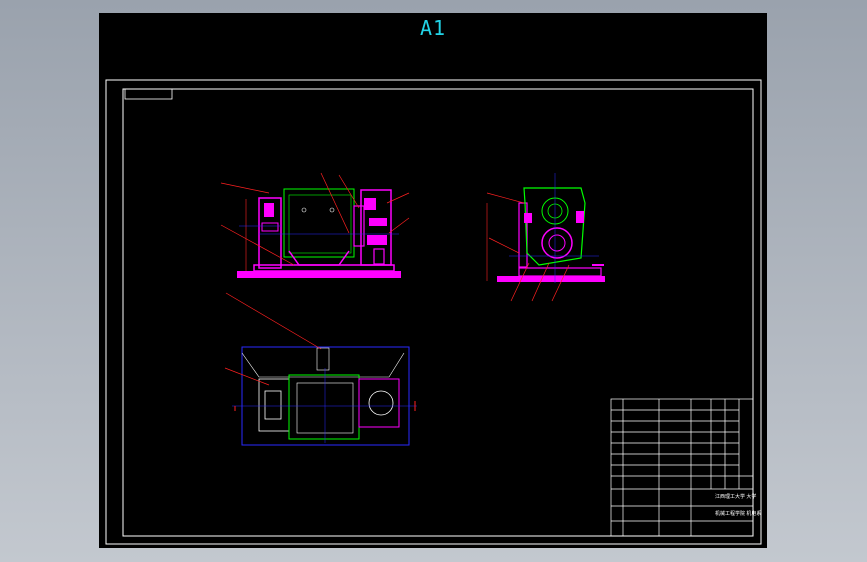  I want to click on title-block-school-line2: 机械工程学院 机电系, so click(738, 514).